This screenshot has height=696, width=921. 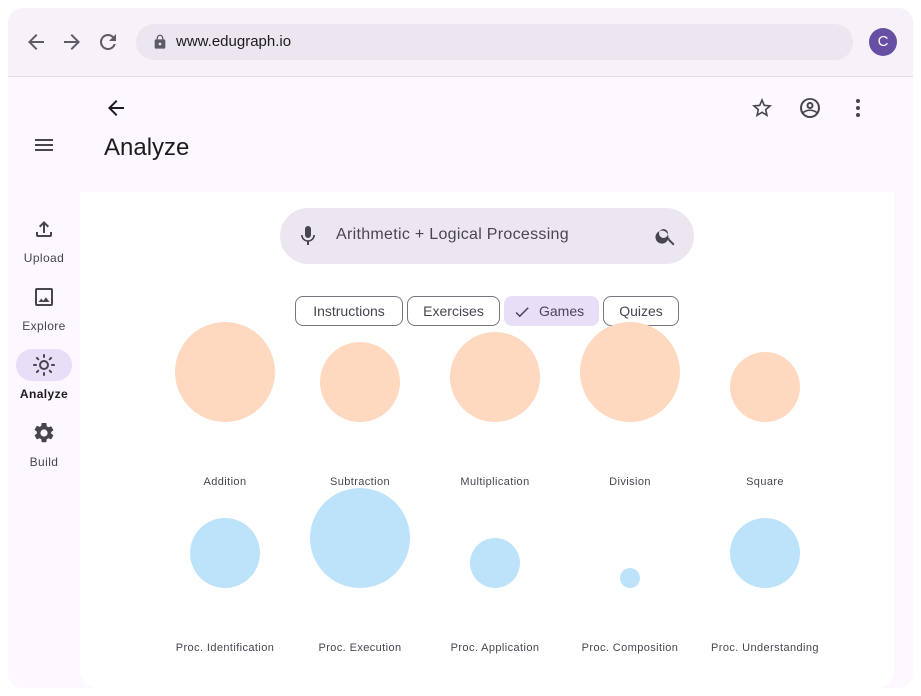 What do you see at coordinates (72, 42) in the screenshot?
I see `forward-arrow-icon` at bounding box center [72, 42].